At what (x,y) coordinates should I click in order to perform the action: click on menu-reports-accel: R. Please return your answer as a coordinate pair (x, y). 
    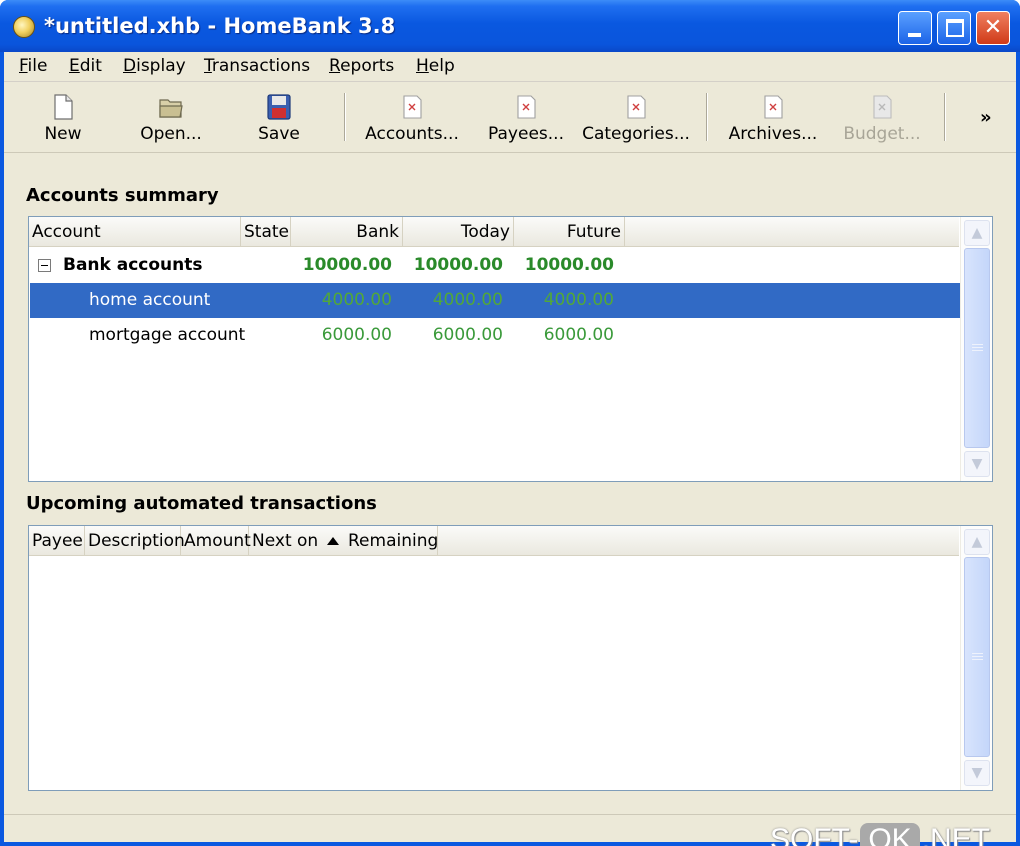
    Looking at the image, I should click on (335, 66).